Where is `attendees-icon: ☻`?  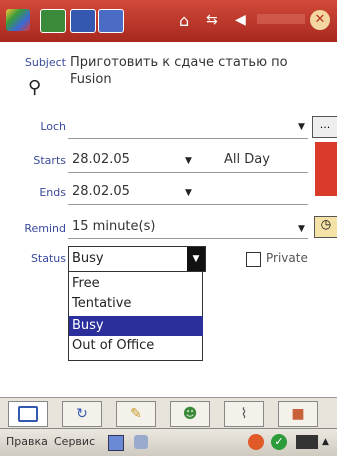 attendees-icon: ☻ is located at coordinates (190, 414).